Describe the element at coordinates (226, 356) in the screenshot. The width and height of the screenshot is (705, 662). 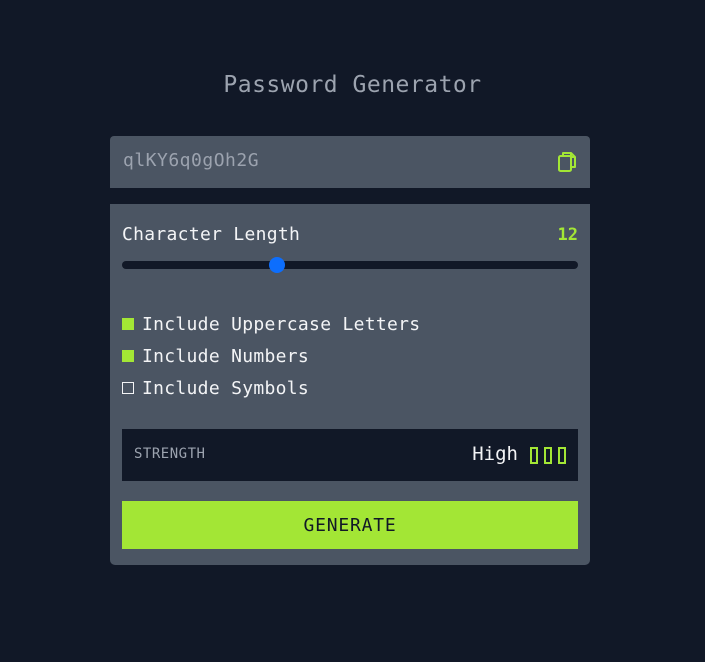
I see `option-label: Include Numbers` at that location.